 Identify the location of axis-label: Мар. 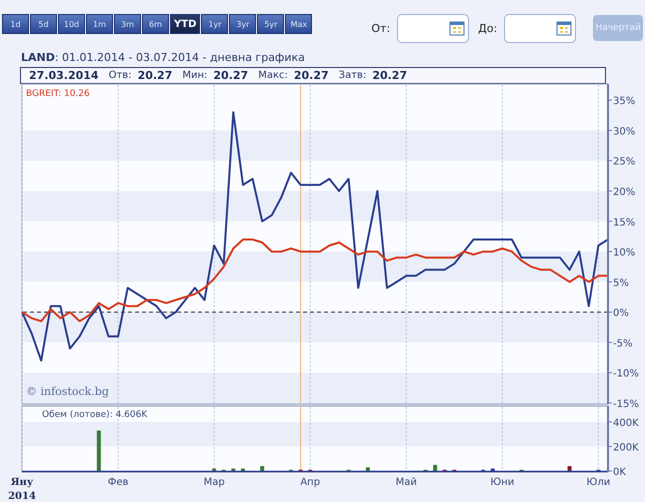
(214, 482).